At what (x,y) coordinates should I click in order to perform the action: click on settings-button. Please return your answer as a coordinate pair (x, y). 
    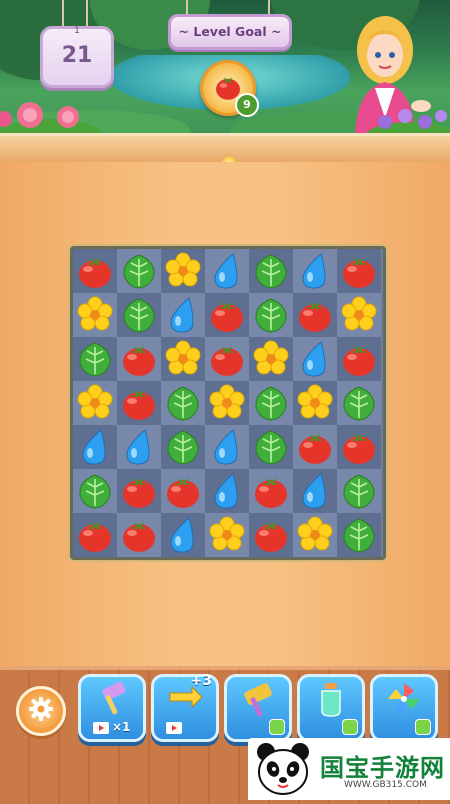
    Looking at the image, I should click on (41, 711).